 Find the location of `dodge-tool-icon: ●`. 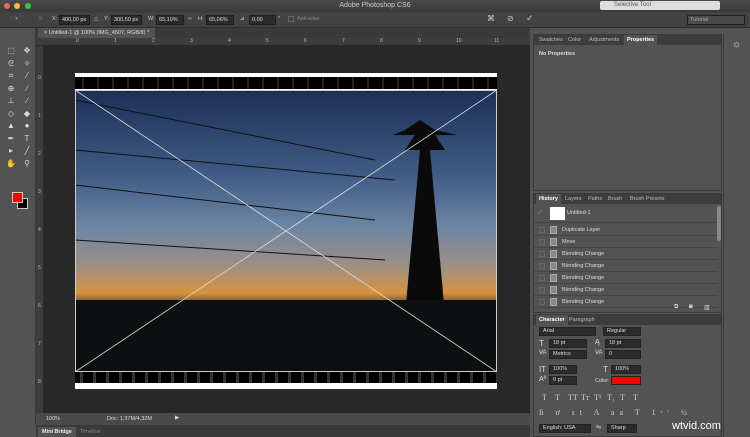

dodge-tool-icon: ● is located at coordinates (27, 125).